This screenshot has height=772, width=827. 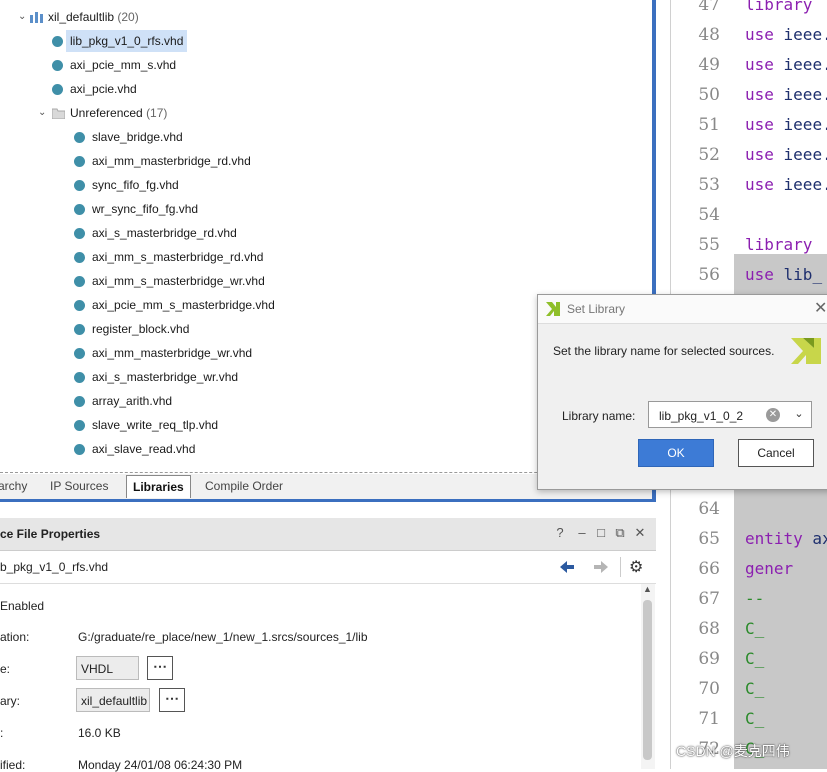 I want to click on line-number: 68, so click(x=709, y=629).